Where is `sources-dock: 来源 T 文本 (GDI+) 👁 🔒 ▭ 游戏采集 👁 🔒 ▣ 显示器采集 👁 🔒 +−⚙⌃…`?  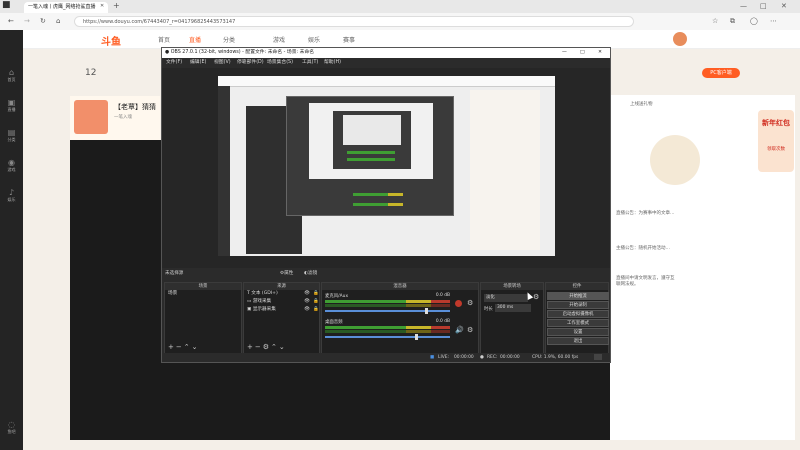
sources-dock: 来源 T 文本 (GDI+) 👁 🔒 ▭ 游戏采集 👁 🔒 ▣ 显示器采集 👁 🔒 +−⚙⌃… is located at coordinates (281, 318).